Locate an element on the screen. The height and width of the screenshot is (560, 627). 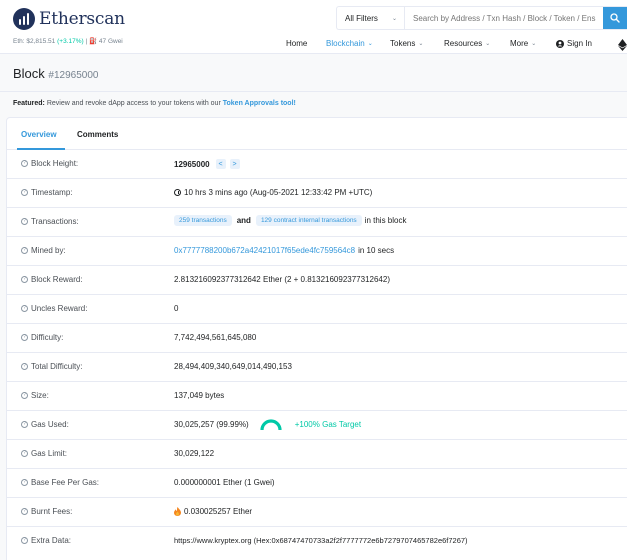
burnt-fees-value: 0.030025257 Ether is located at coordinates (218, 511).